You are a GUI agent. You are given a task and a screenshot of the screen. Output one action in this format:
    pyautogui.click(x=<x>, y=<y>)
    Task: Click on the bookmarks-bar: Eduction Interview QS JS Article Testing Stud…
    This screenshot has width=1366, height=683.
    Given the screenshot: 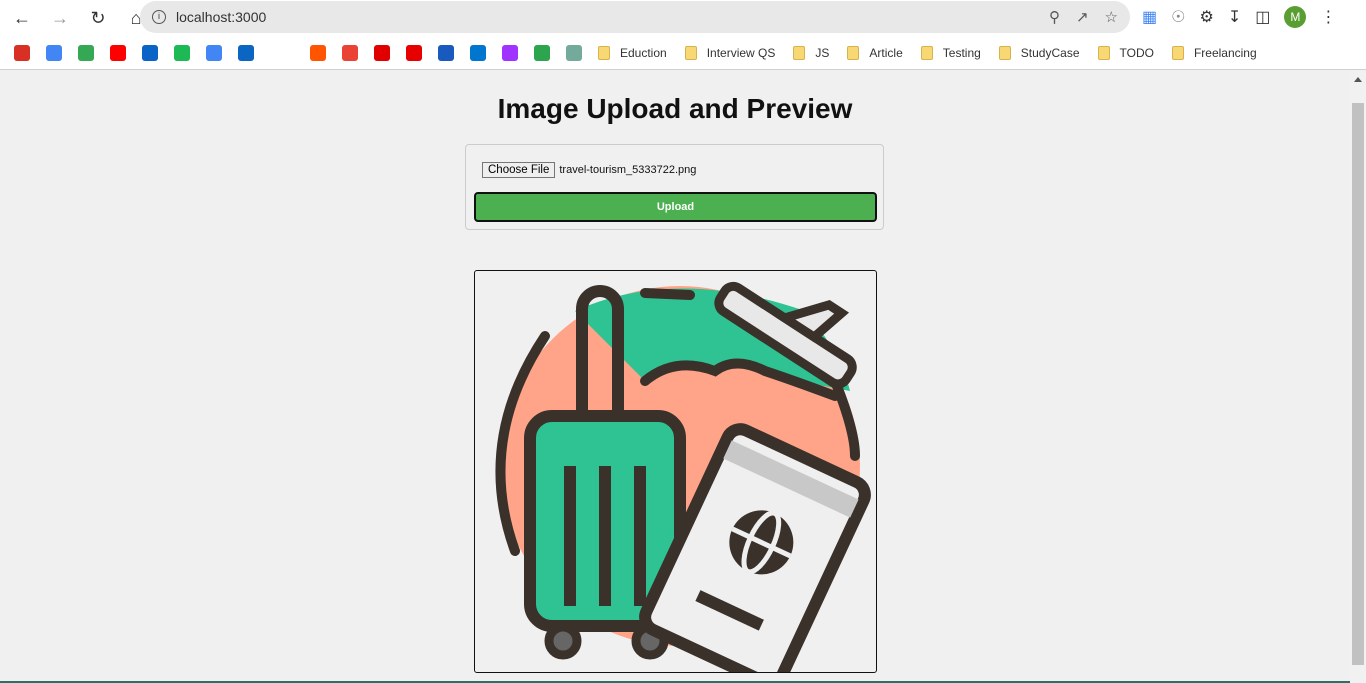 What is the action you would take?
    pyautogui.click(x=683, y=53)
    